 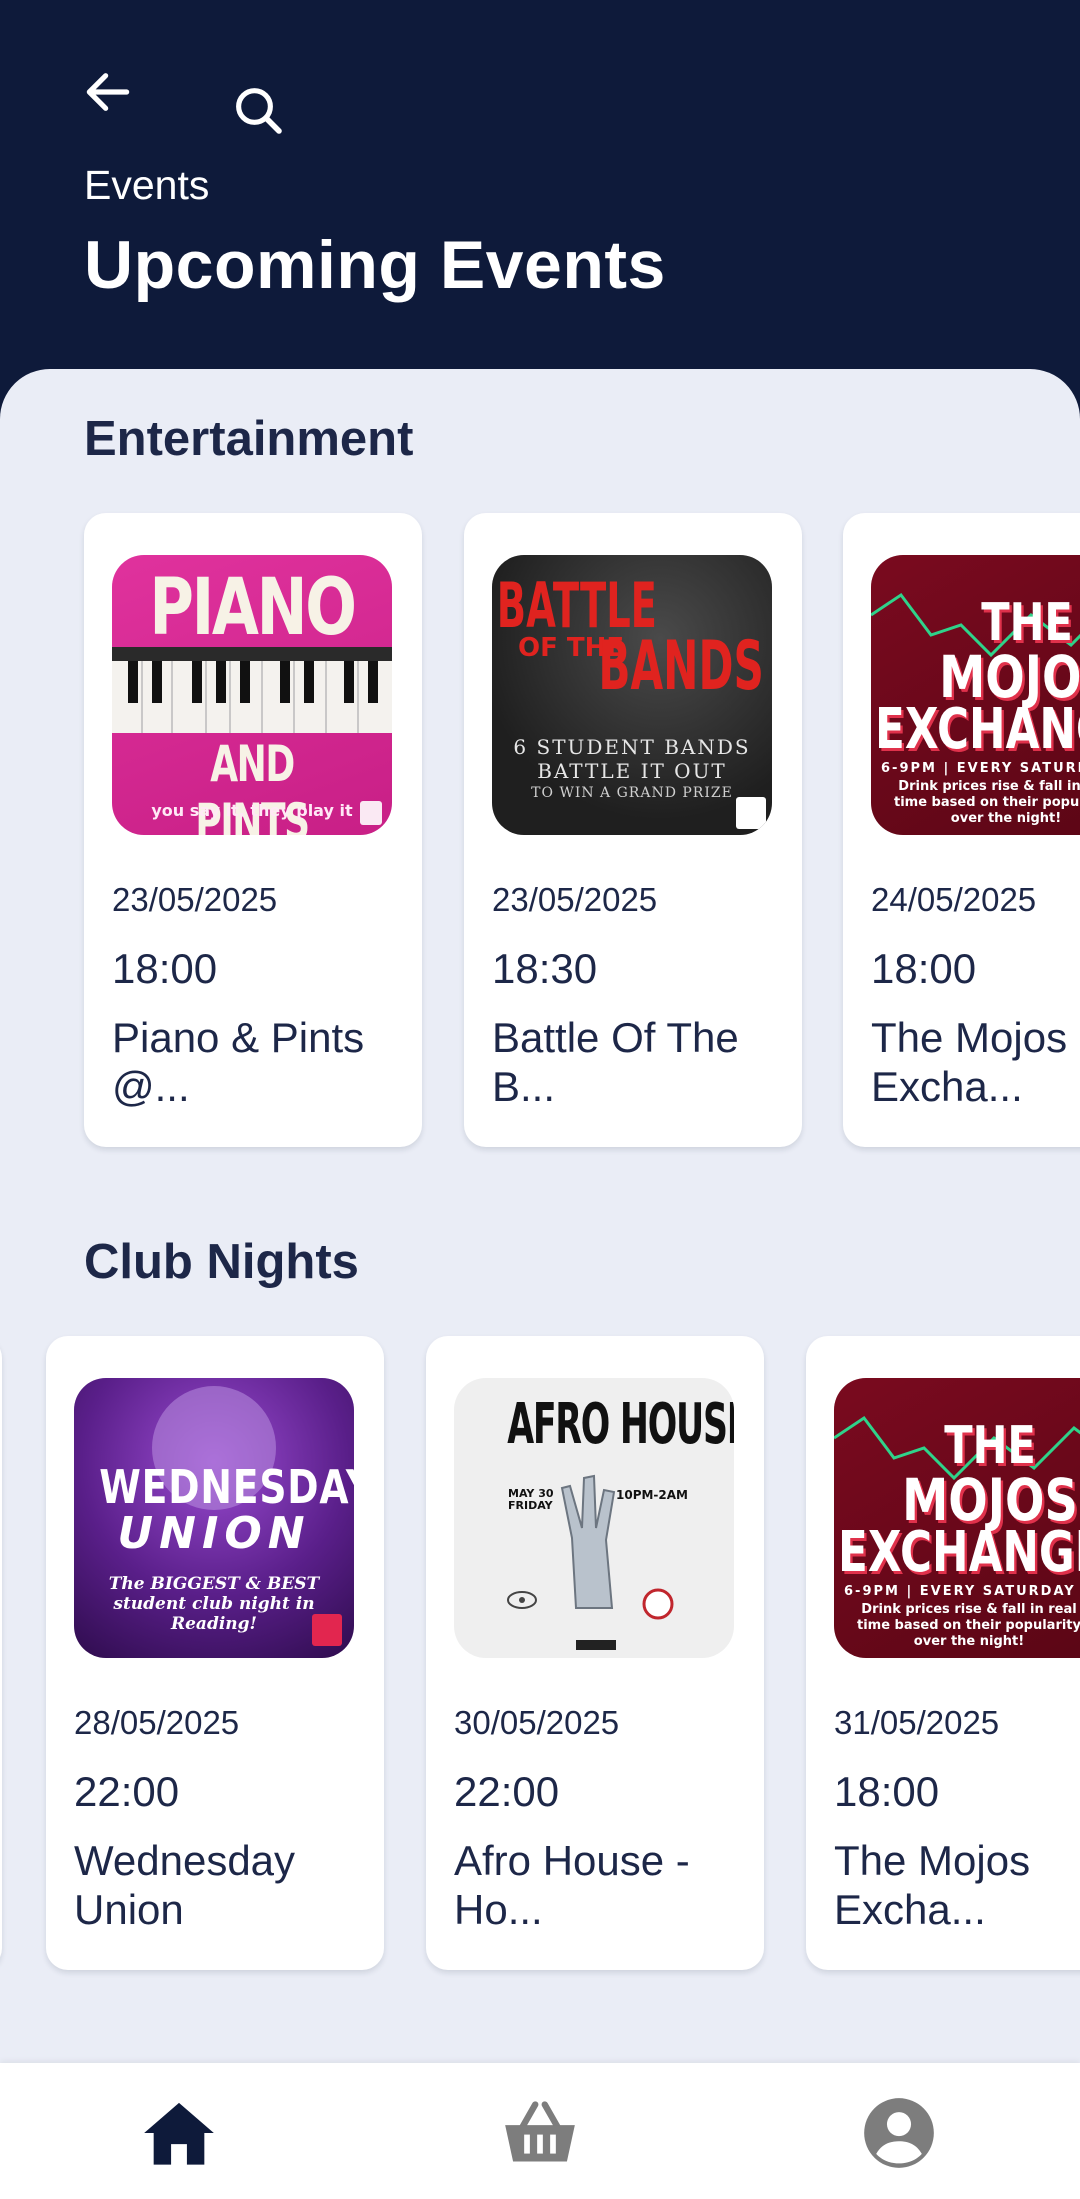 I want to click on section-title-club-nights: Club Nights, so click(x=221, y=1262).